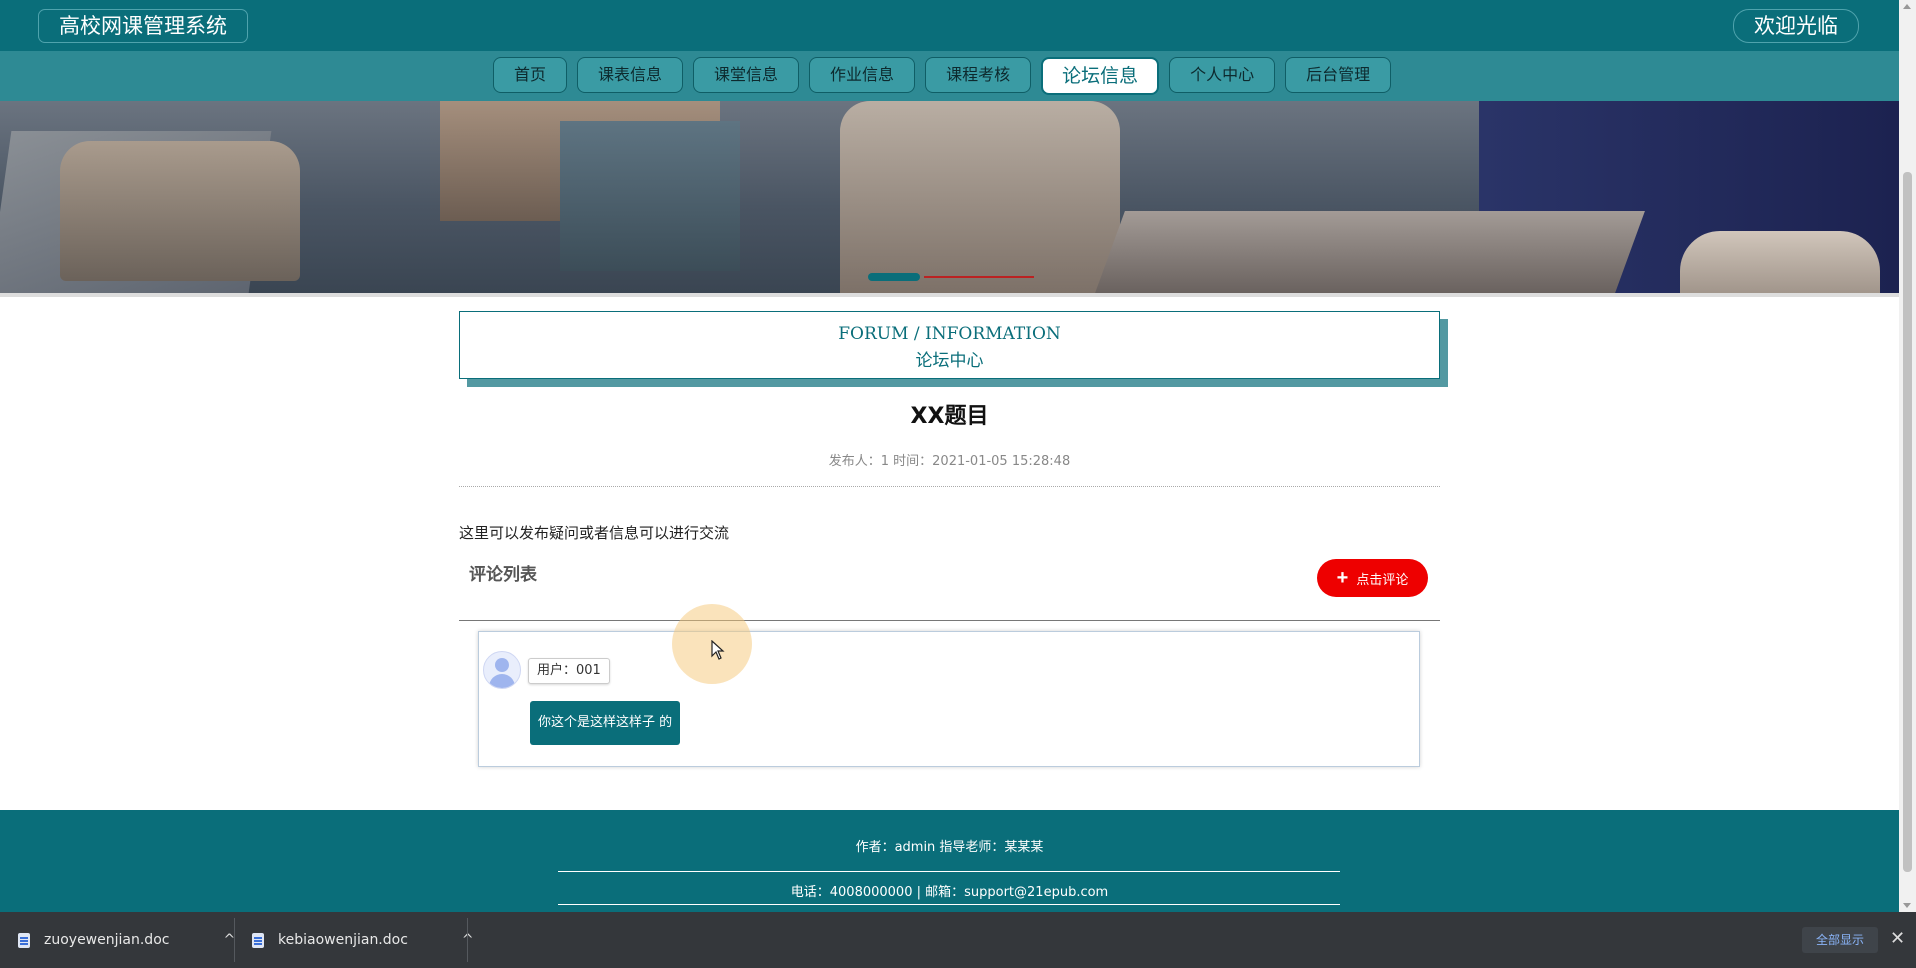  Describe the element at coordinates (746, 75) in the screenshot. I see `nav-classroom: 课堂信息` at that location.